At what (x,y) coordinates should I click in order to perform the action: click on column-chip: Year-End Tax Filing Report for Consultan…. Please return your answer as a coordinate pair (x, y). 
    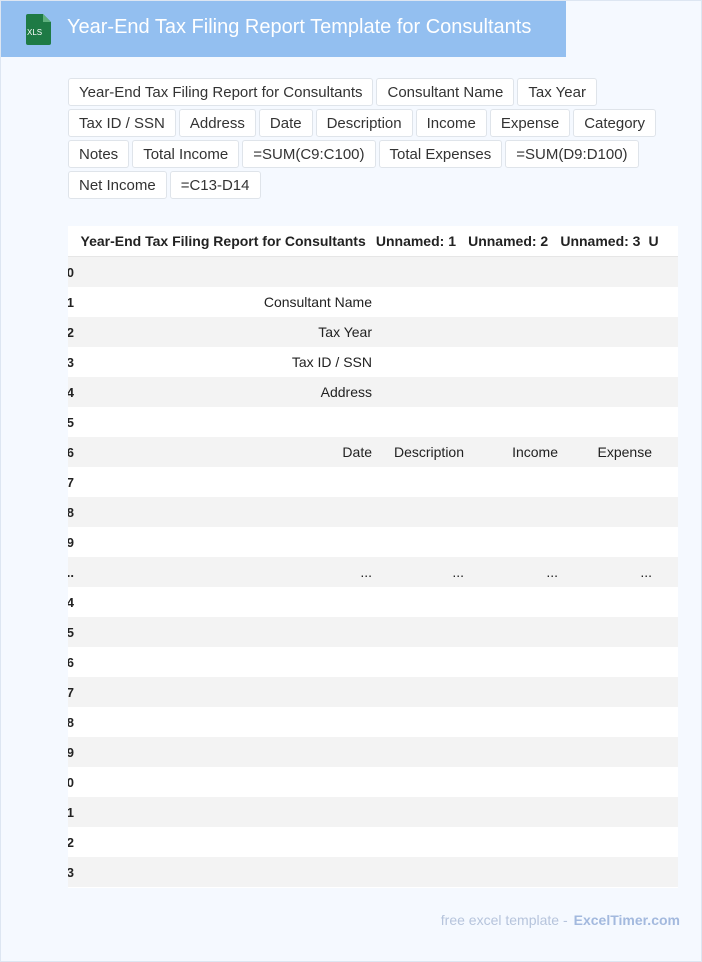
    Looking at the image, I should click on (221, 92).